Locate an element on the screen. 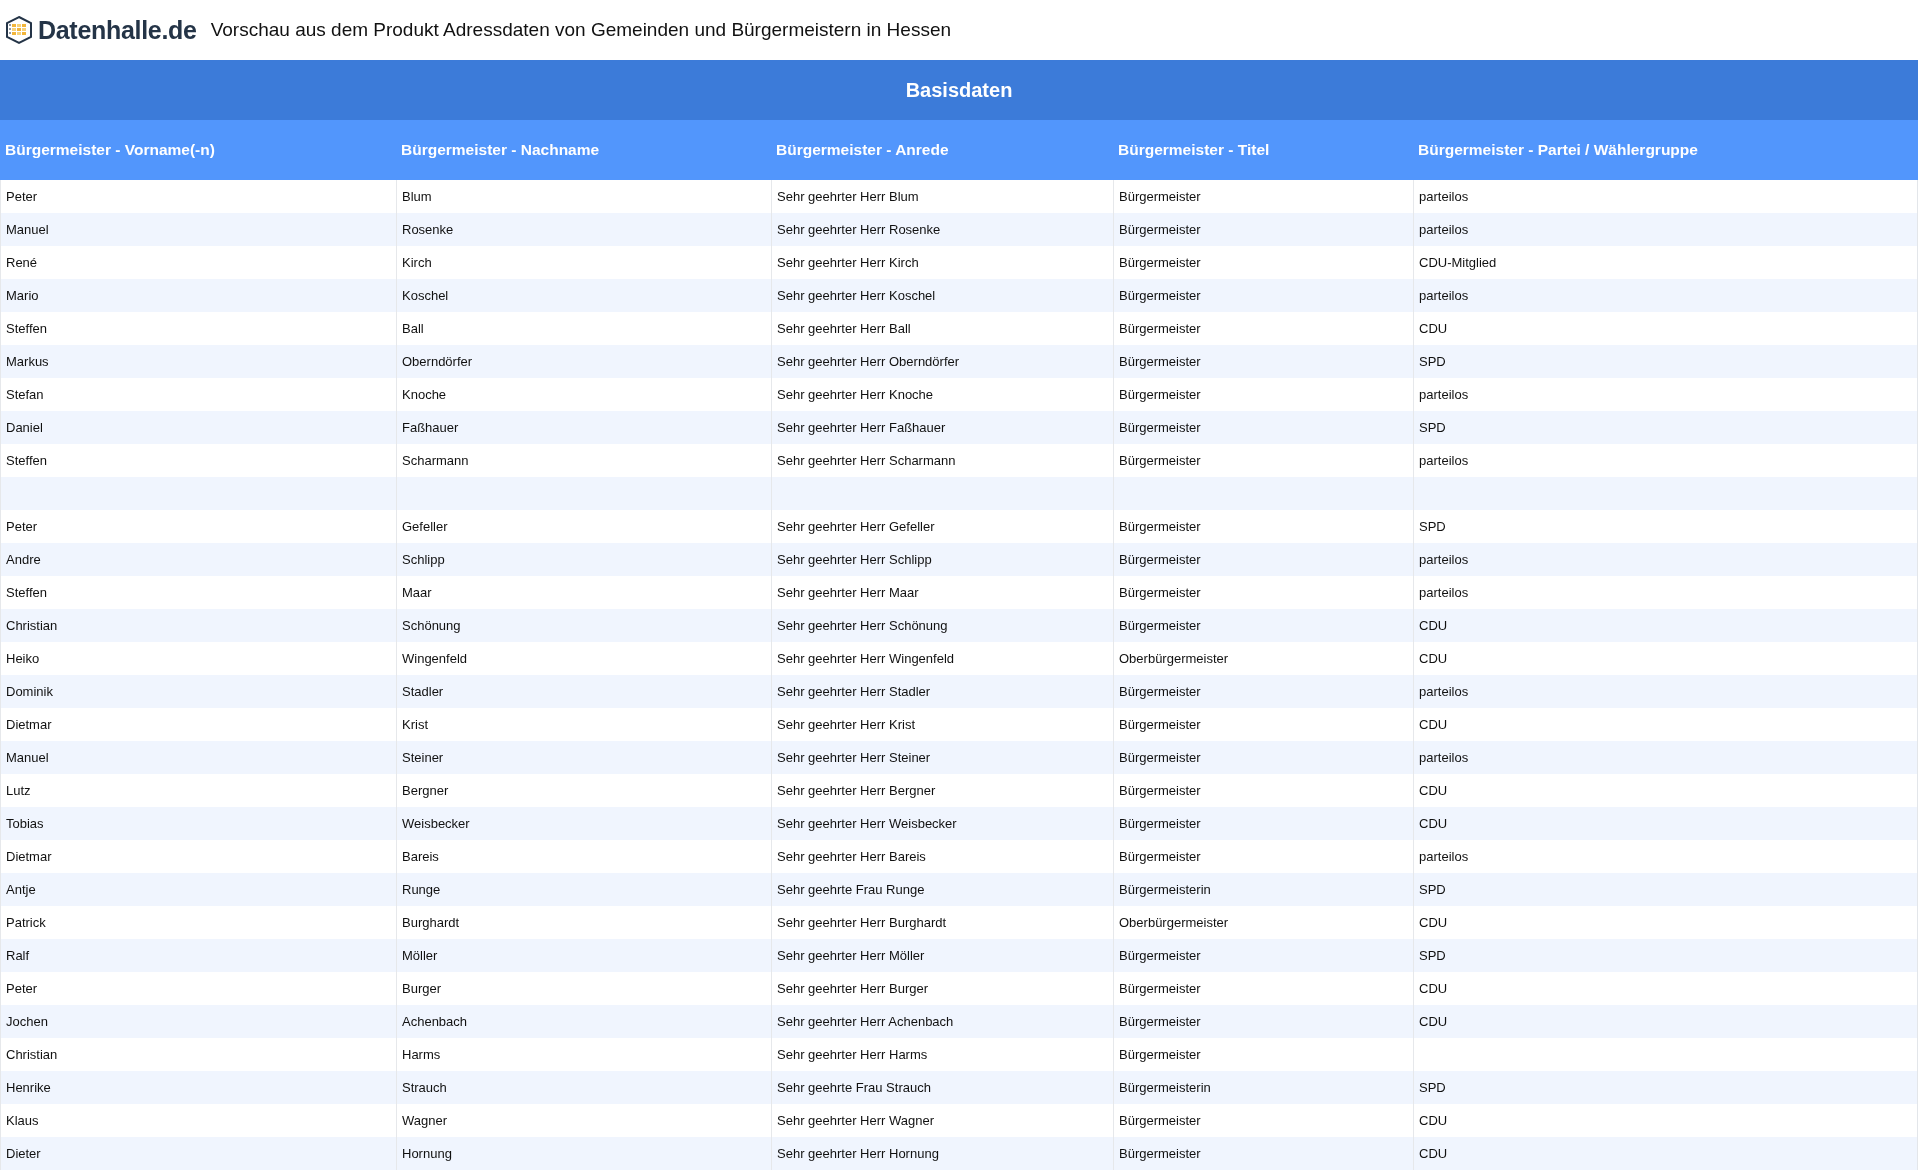 This screenshot has width=1920, height=1170. column-header: Bürgermeister - Nachname is located at coordinates (500, 150).